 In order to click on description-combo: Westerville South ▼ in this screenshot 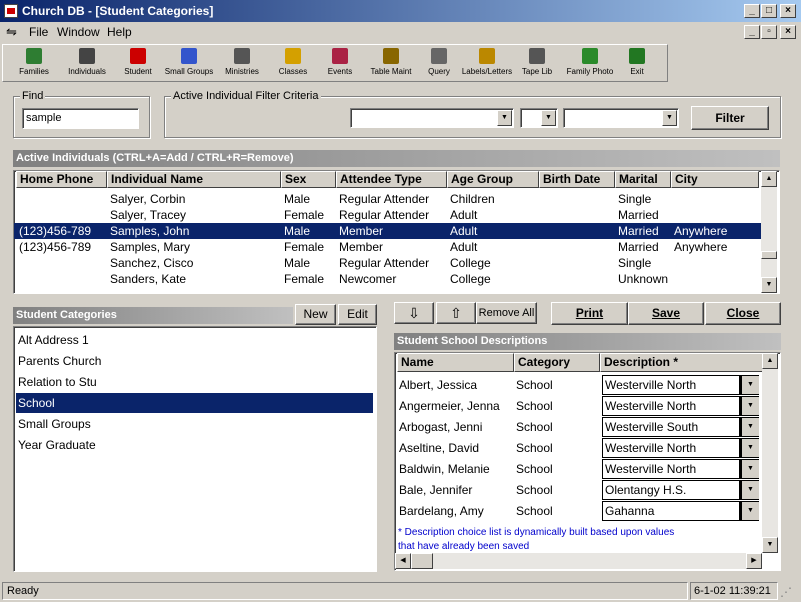, I will do `click(680, 427)`.